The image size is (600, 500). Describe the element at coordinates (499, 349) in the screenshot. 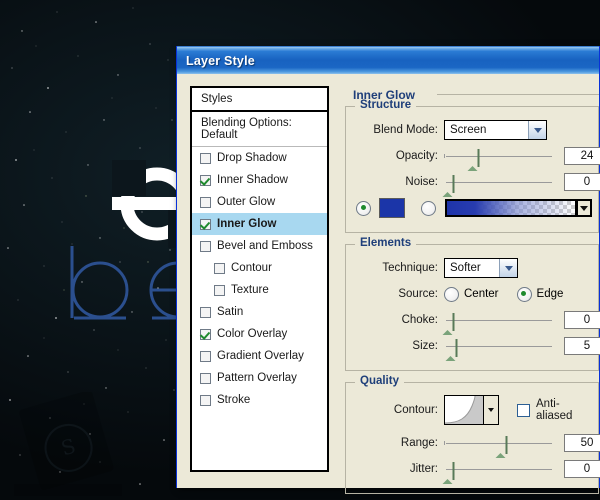

I see `size-slider` at that location.